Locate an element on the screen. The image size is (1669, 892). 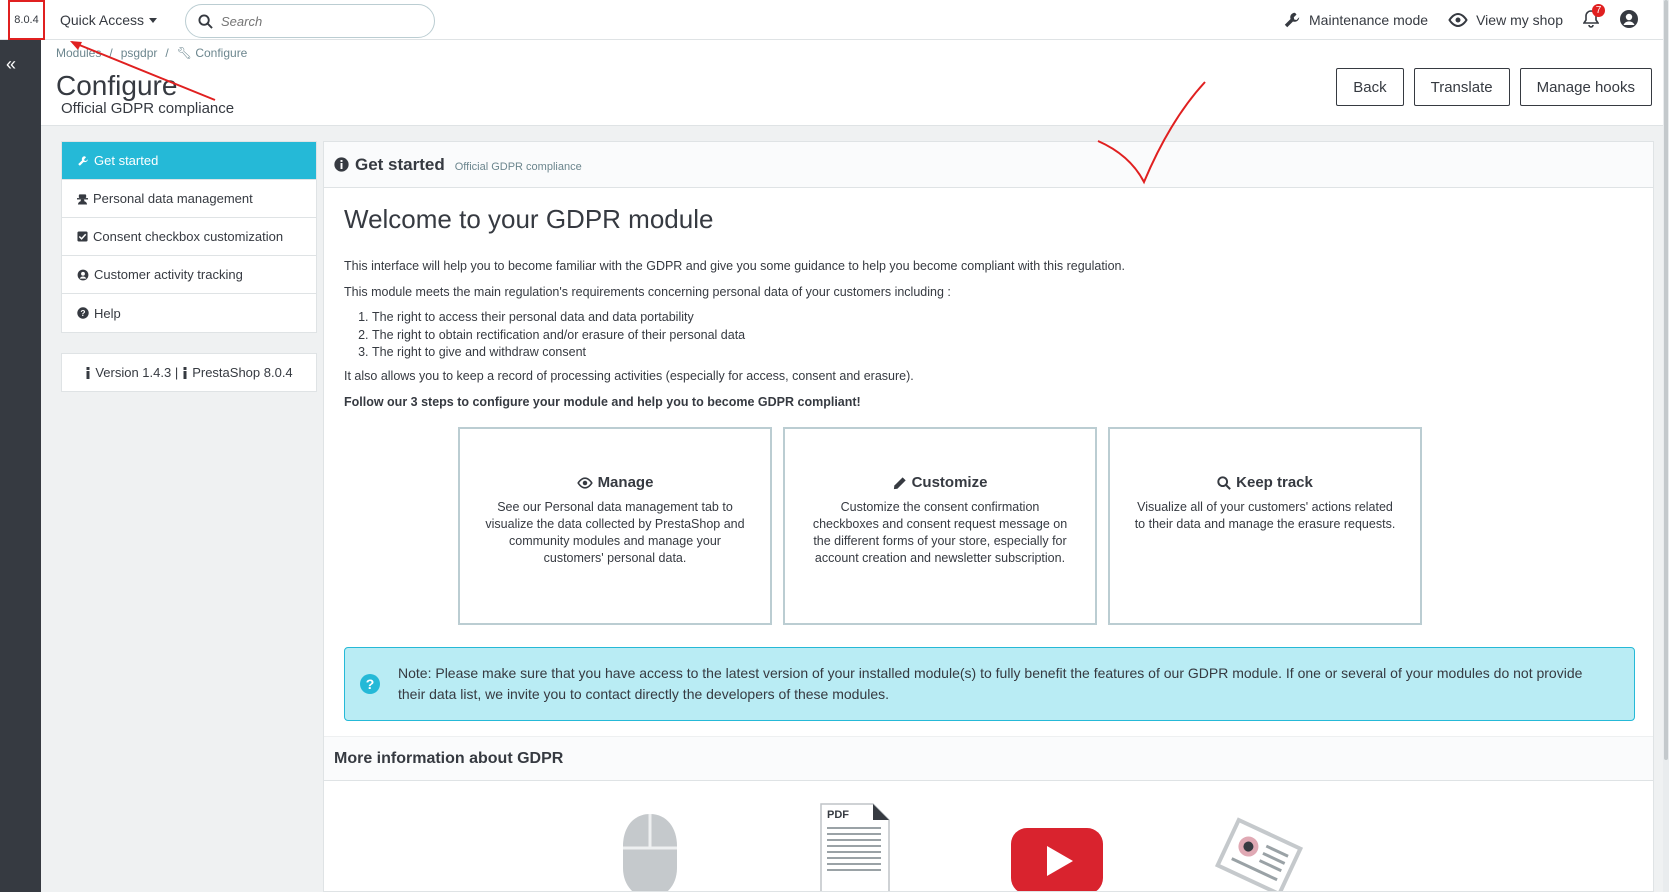
quick-access-label: Quick Access is located at coordinates (102, 20).